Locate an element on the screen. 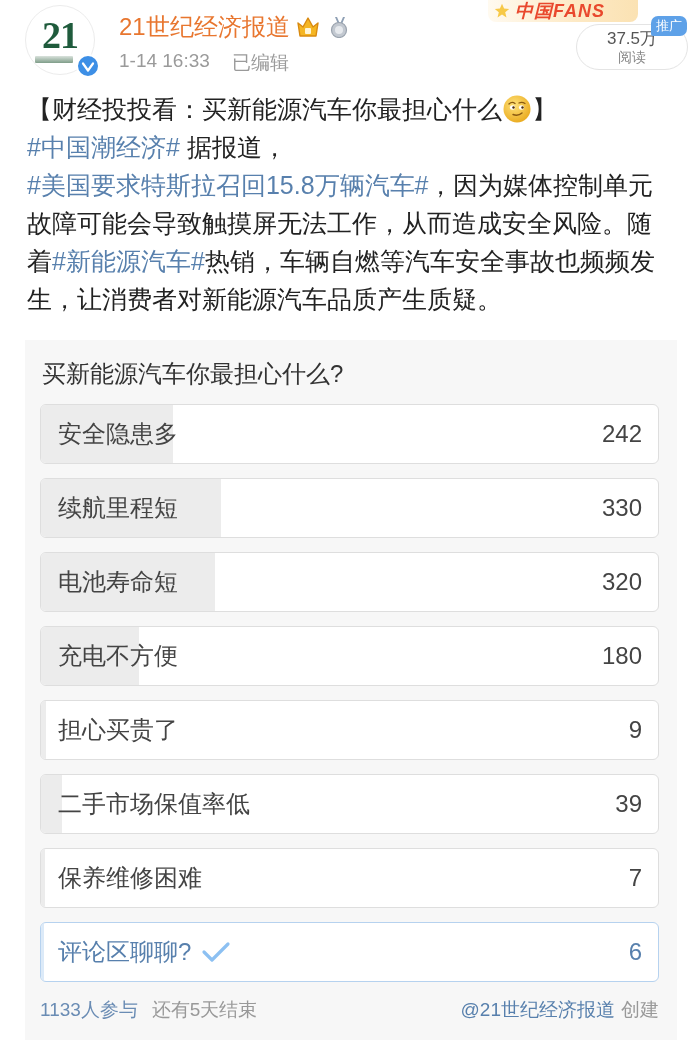 The width and height of the screenshot is (700, 1060). vote-count: 7 is located at coordinates (635, 878).